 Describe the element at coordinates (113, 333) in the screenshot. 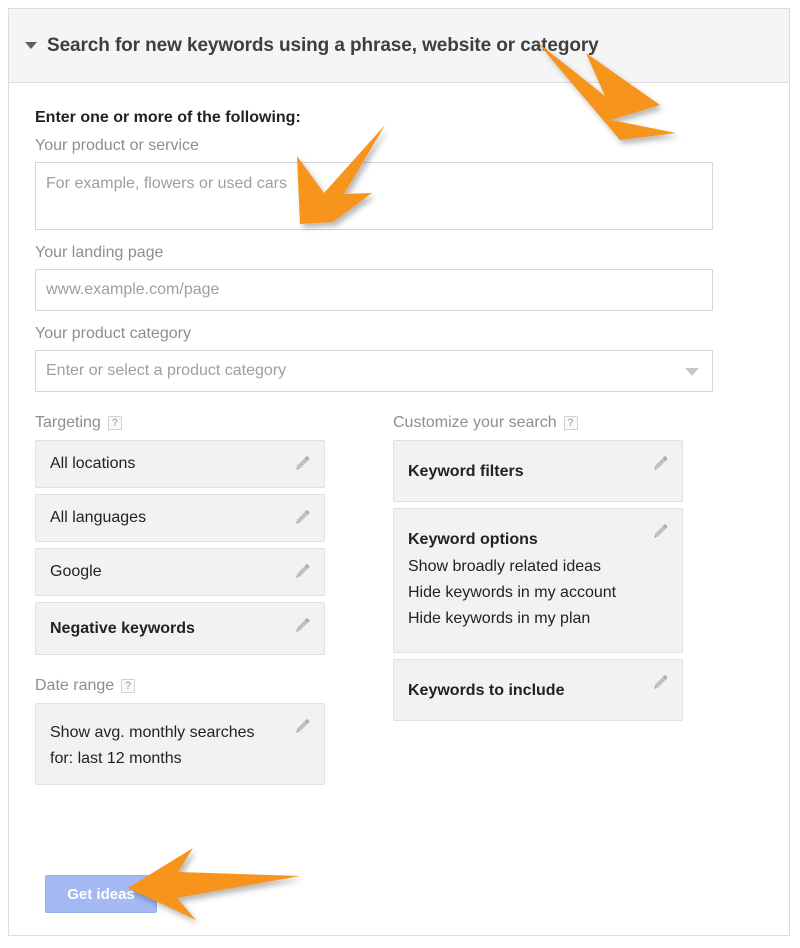

I see `product-category-label: Your product category` at that location.